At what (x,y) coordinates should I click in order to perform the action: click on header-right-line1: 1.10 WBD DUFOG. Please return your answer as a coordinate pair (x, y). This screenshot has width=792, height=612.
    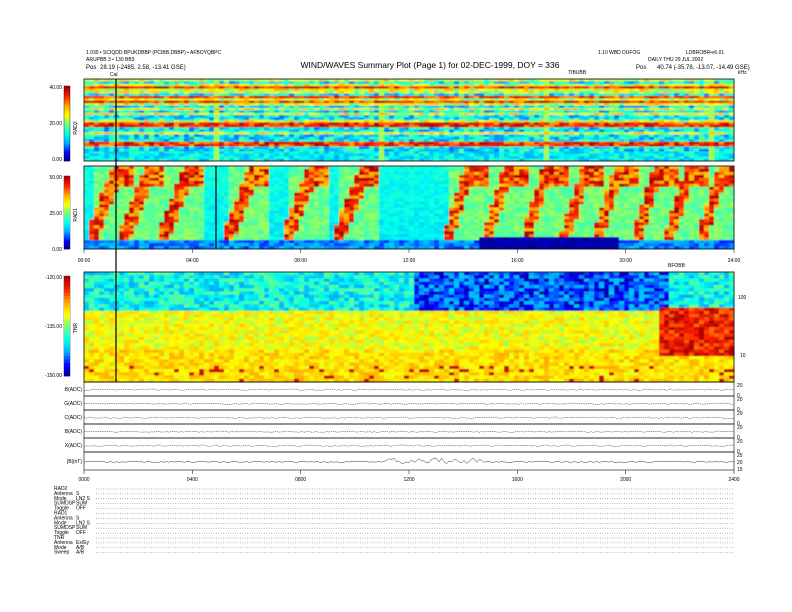
    Looking at the image, I should click on (619, 53).